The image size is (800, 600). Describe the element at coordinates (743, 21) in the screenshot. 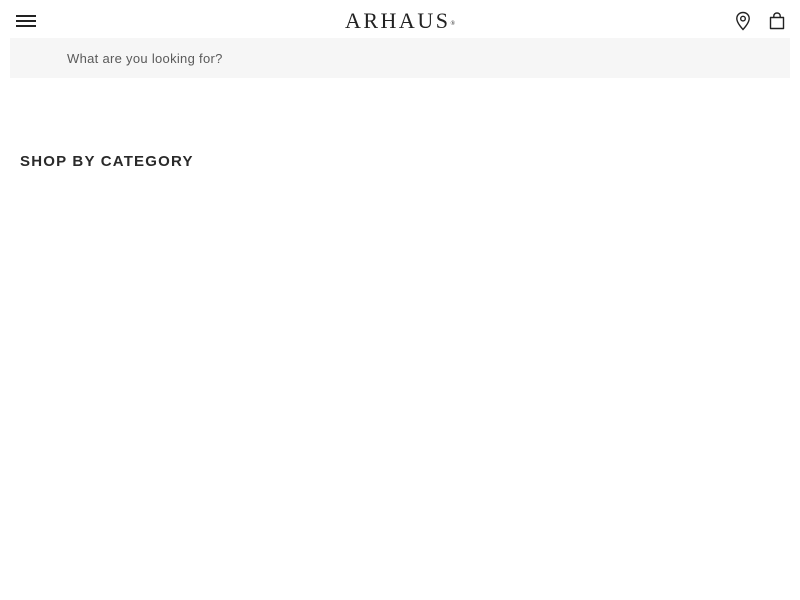

I see `location-pin-icon` at that location.